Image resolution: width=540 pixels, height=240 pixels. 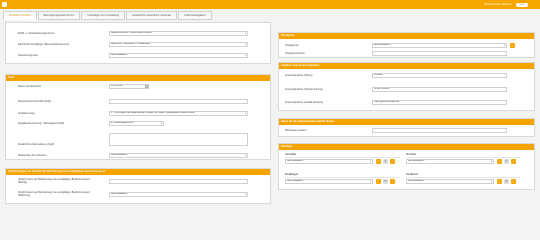 What do you see at coordinates (439, 45) in the screenshot?
I see `vorpapierart-select: Bitte auswählen` at bounding box center [439, 45].